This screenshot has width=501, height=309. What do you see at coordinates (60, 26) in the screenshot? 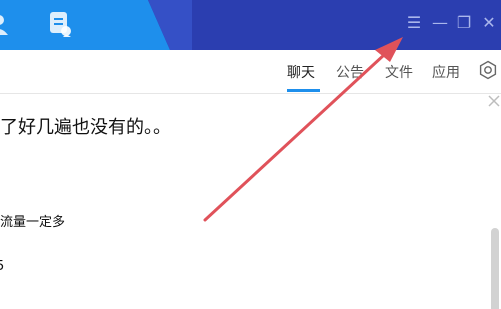
I see `notes-icon` at bounding box center [60, 26].